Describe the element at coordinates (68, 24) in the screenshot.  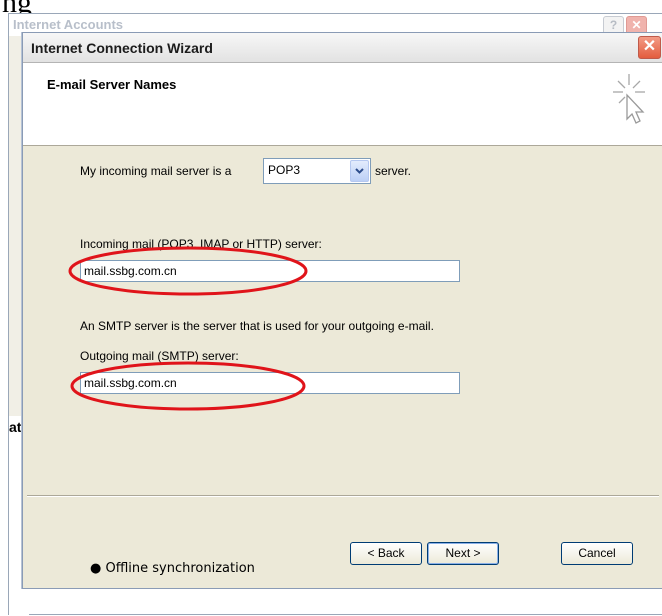
I see `internet-accounts-title: Internet Accounts` at that location.